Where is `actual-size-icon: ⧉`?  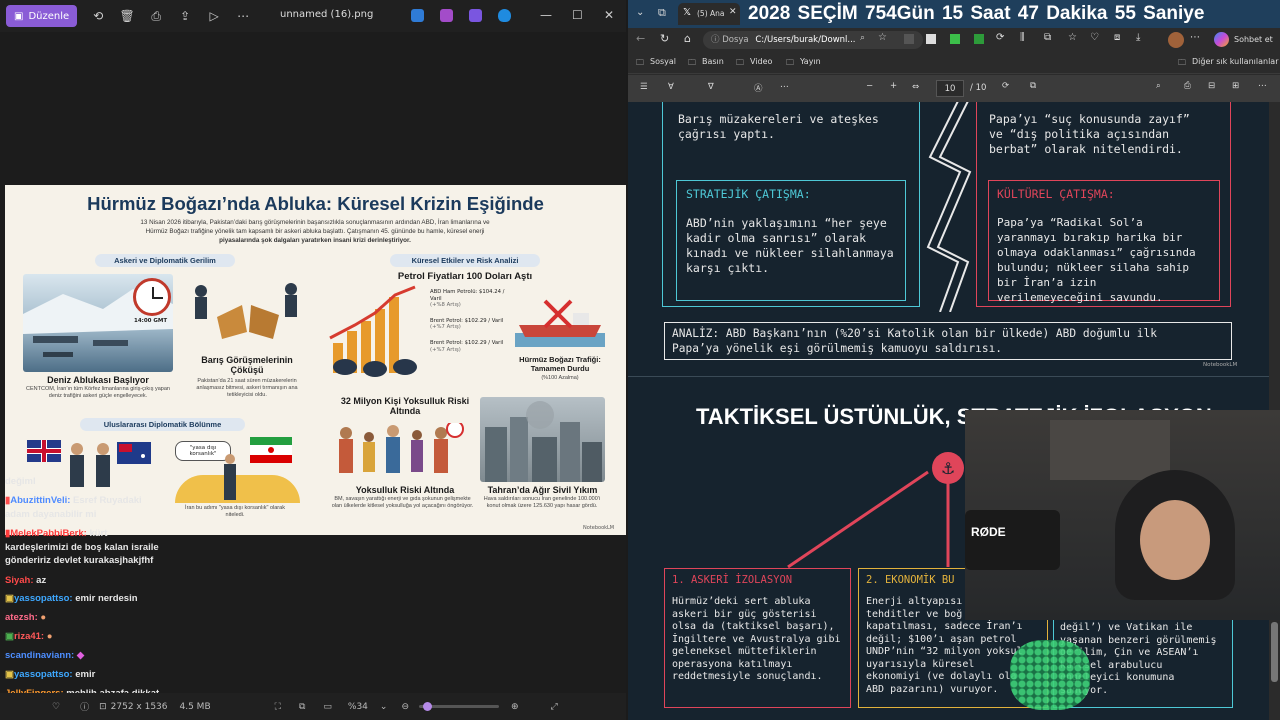
actual-size-icon: ⧉ is located at coordinates (302, 707).